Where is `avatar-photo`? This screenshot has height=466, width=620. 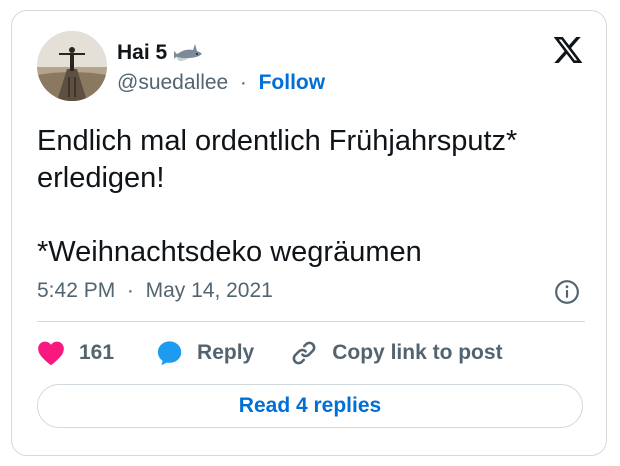 avatar-photo is located at coordinates (72, 66).